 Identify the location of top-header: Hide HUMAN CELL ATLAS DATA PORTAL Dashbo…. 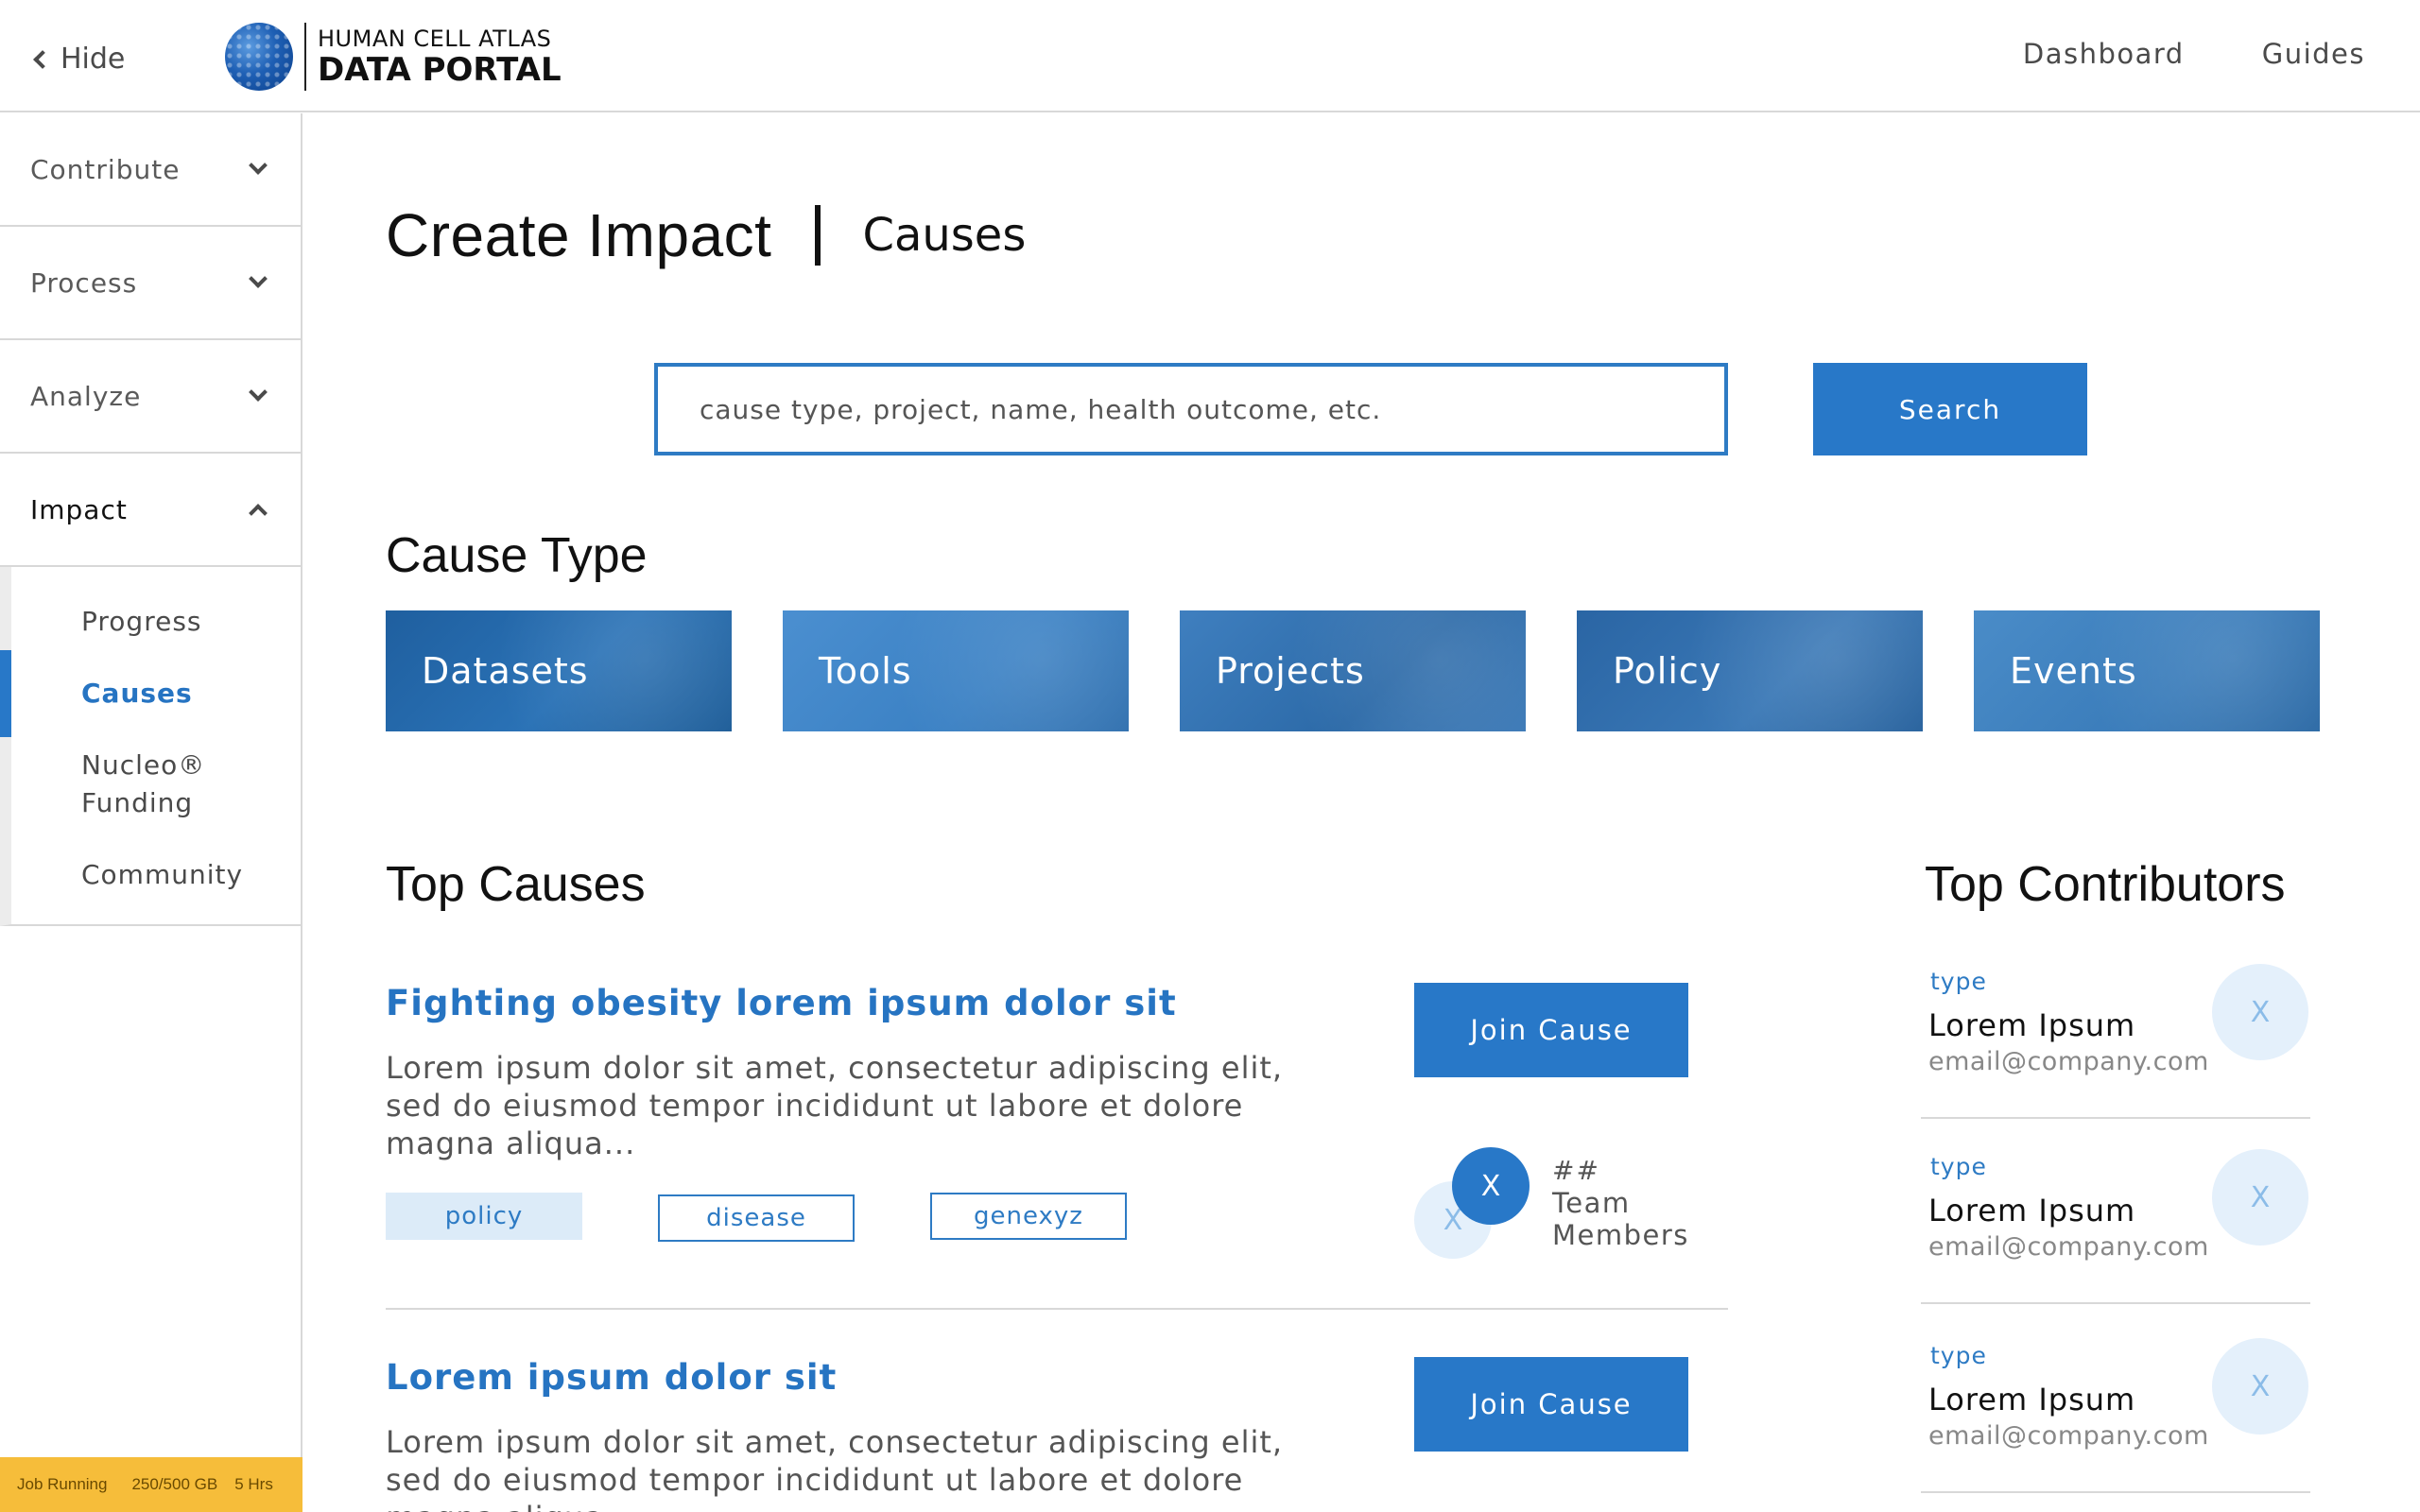
(1210, 56).